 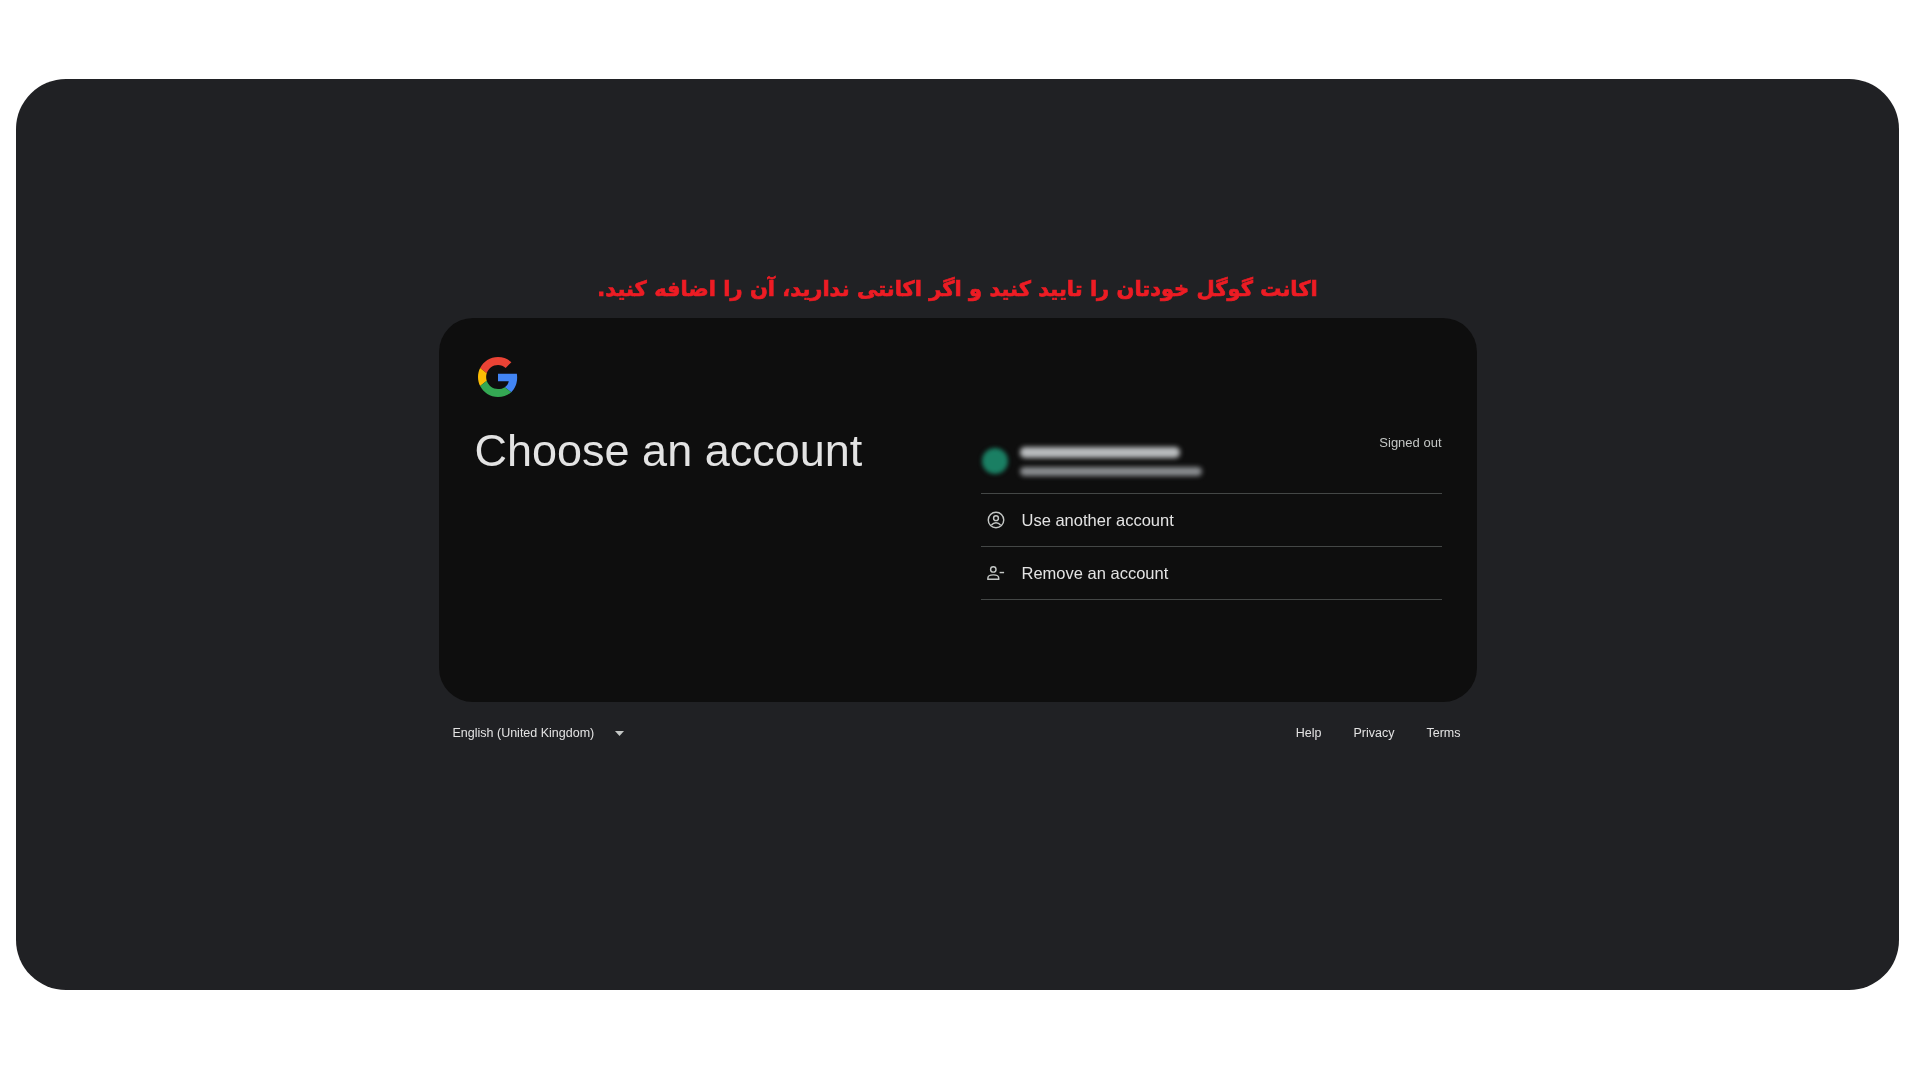 What do you see at coordinates (957, 289) in the screenshot?
I see `annotation-text: اکانت گوگل خودتان را تایید کنید و اگر اکانتی ندارید، آن را اضافه کنید.` at bounding box center [957, 289].